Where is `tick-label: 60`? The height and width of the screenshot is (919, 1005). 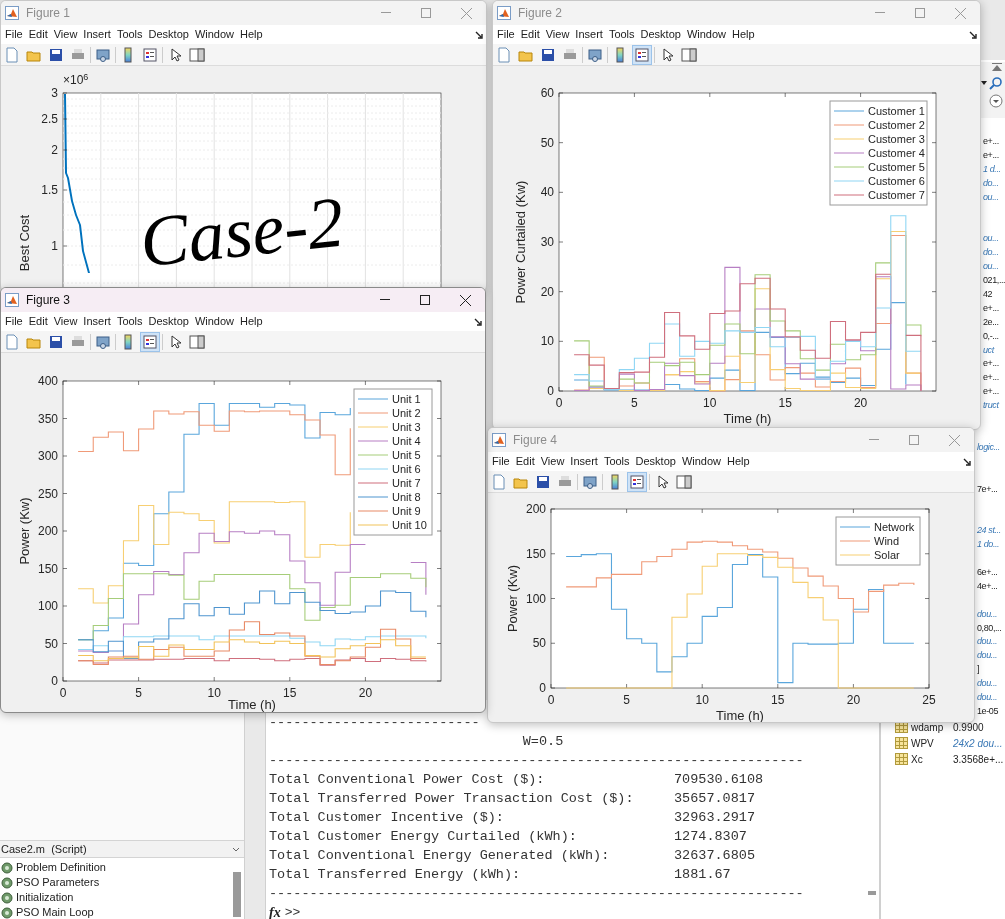 tick-label: 60 is located at coordinates (547, 93).